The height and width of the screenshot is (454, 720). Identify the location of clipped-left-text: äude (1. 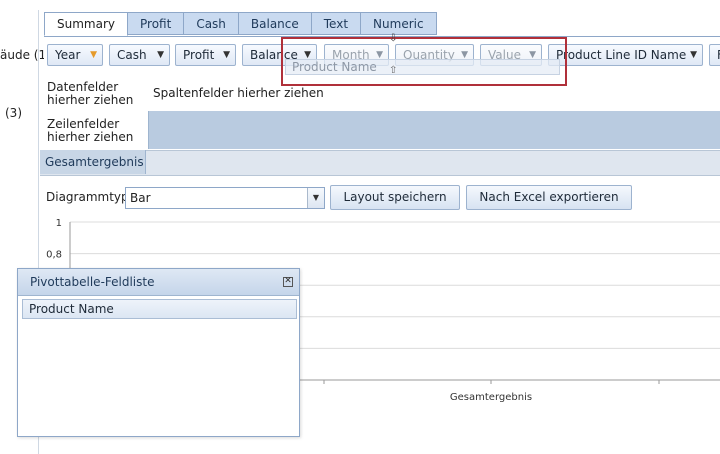
(23, 55).